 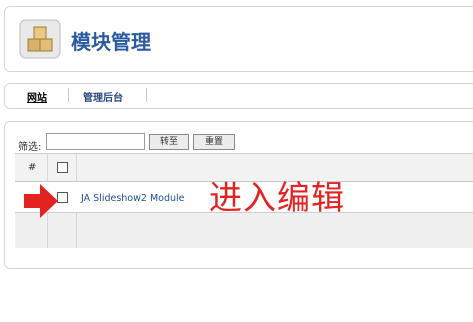 What do you see at coordinates (214, 142) in the screenshot?
I see `reset-button: 重置` at bounding box center [214, 142].